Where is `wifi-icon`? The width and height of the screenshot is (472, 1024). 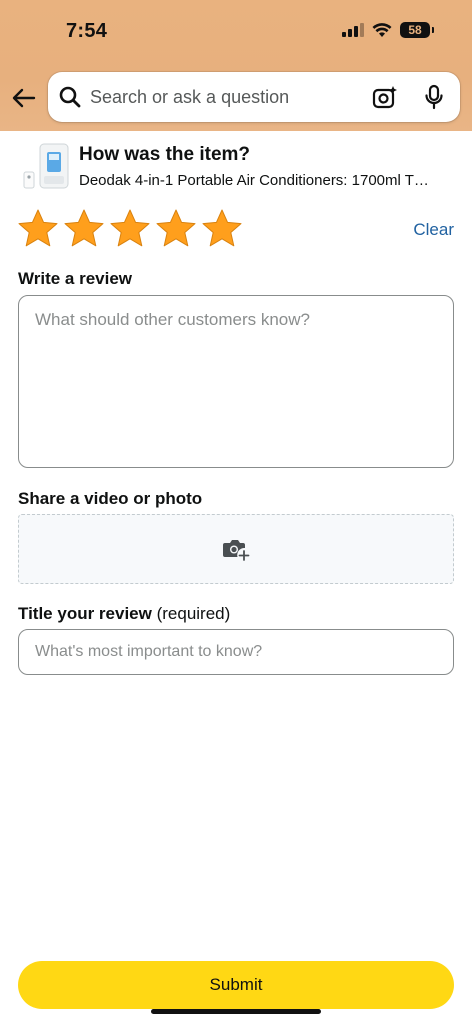
wifi-icon is located at coordinates (382, 30).